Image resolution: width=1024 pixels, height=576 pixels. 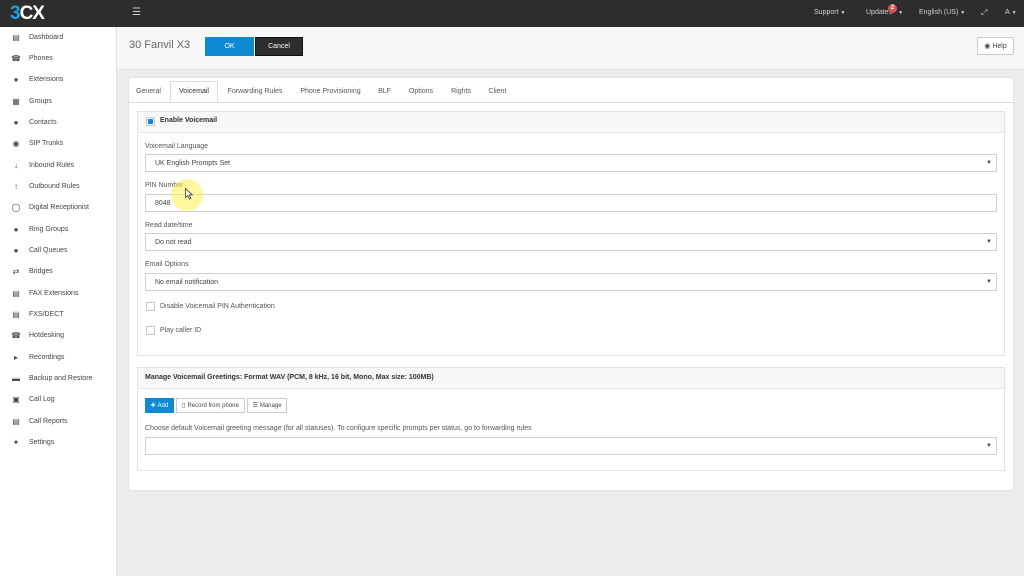 I want to click on sidebar-item-phones: ☎ Phones, so click(x=58, y=58).